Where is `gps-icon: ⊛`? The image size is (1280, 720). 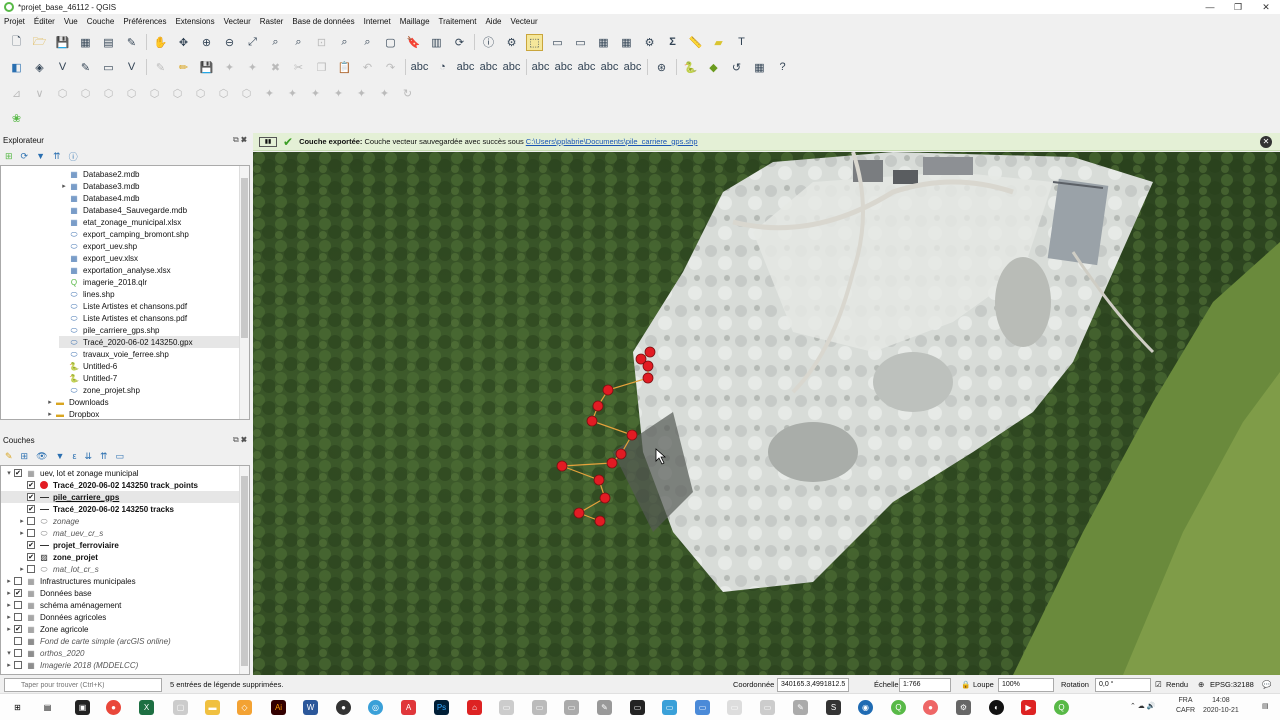 gps-icon: ⊛ is located at coordinates (661, 67).